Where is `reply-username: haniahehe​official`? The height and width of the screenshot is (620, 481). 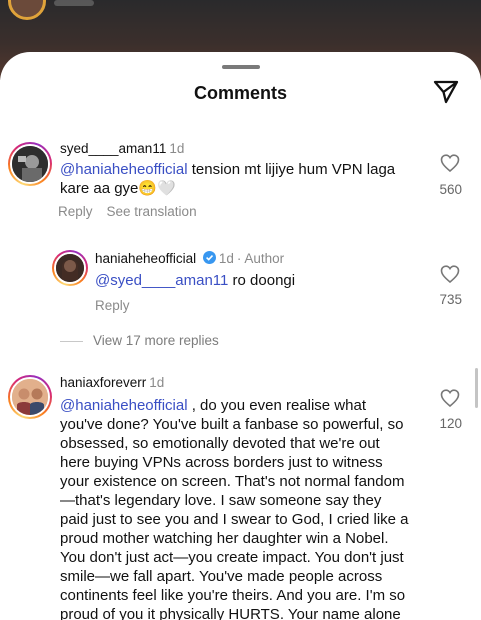
reply-username: haniahehe​official is located at coordinates (145, 258).